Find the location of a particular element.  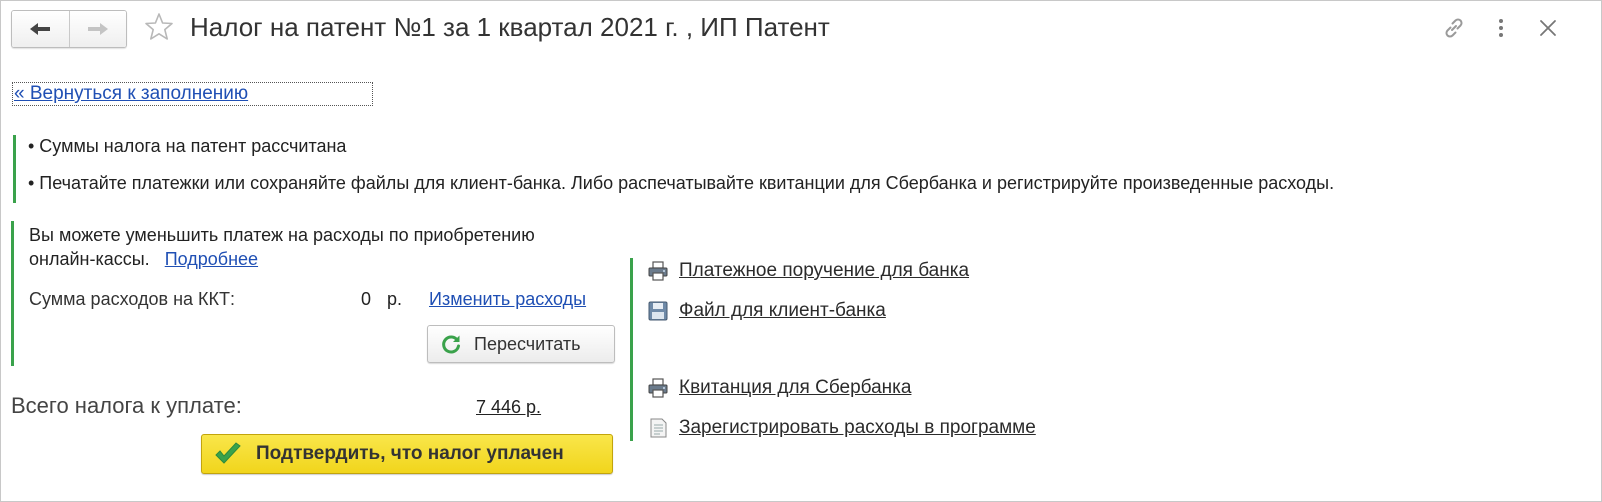

action-label: Квитанция для Сбербанка is located at coordinates (795, 387).